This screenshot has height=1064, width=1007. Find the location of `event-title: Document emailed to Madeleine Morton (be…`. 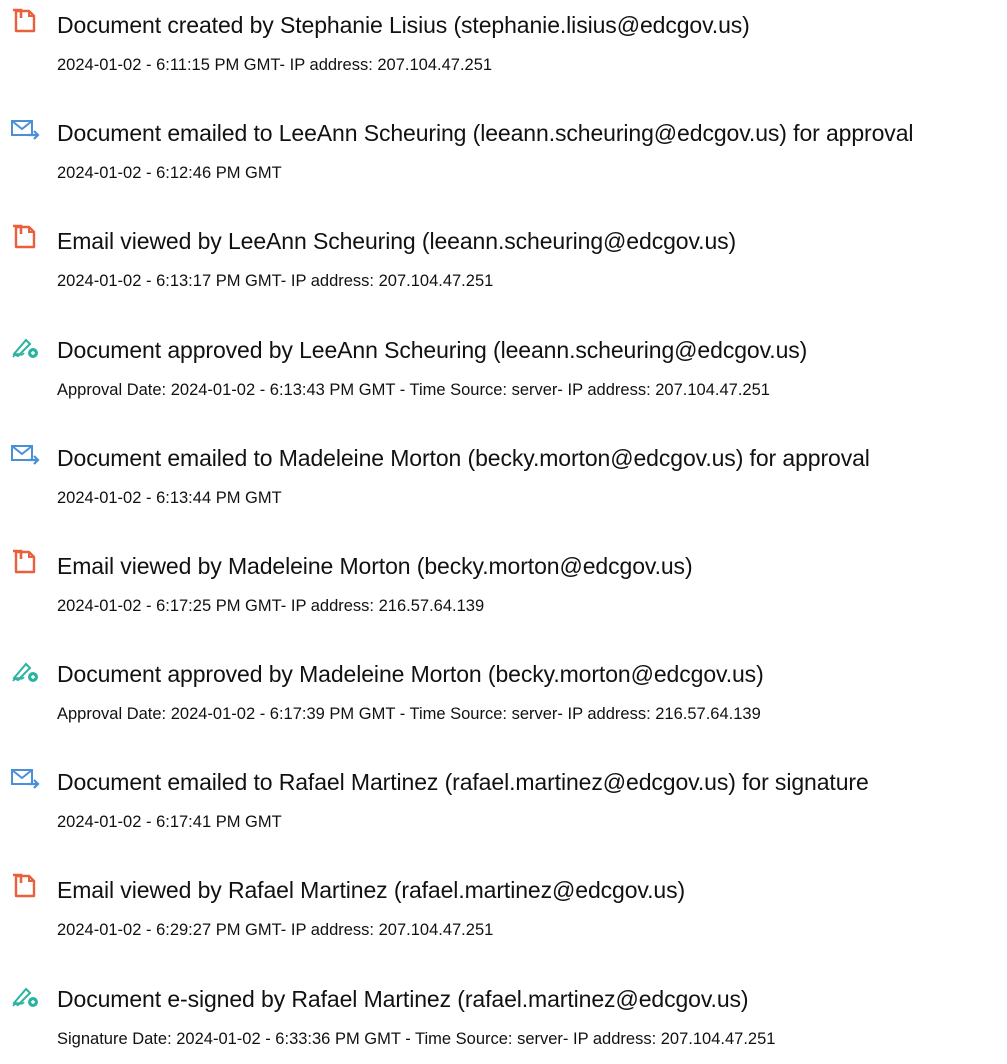

event-title: Document emailed to Madeleine Morton (be… is located at coordinates (463, 458).